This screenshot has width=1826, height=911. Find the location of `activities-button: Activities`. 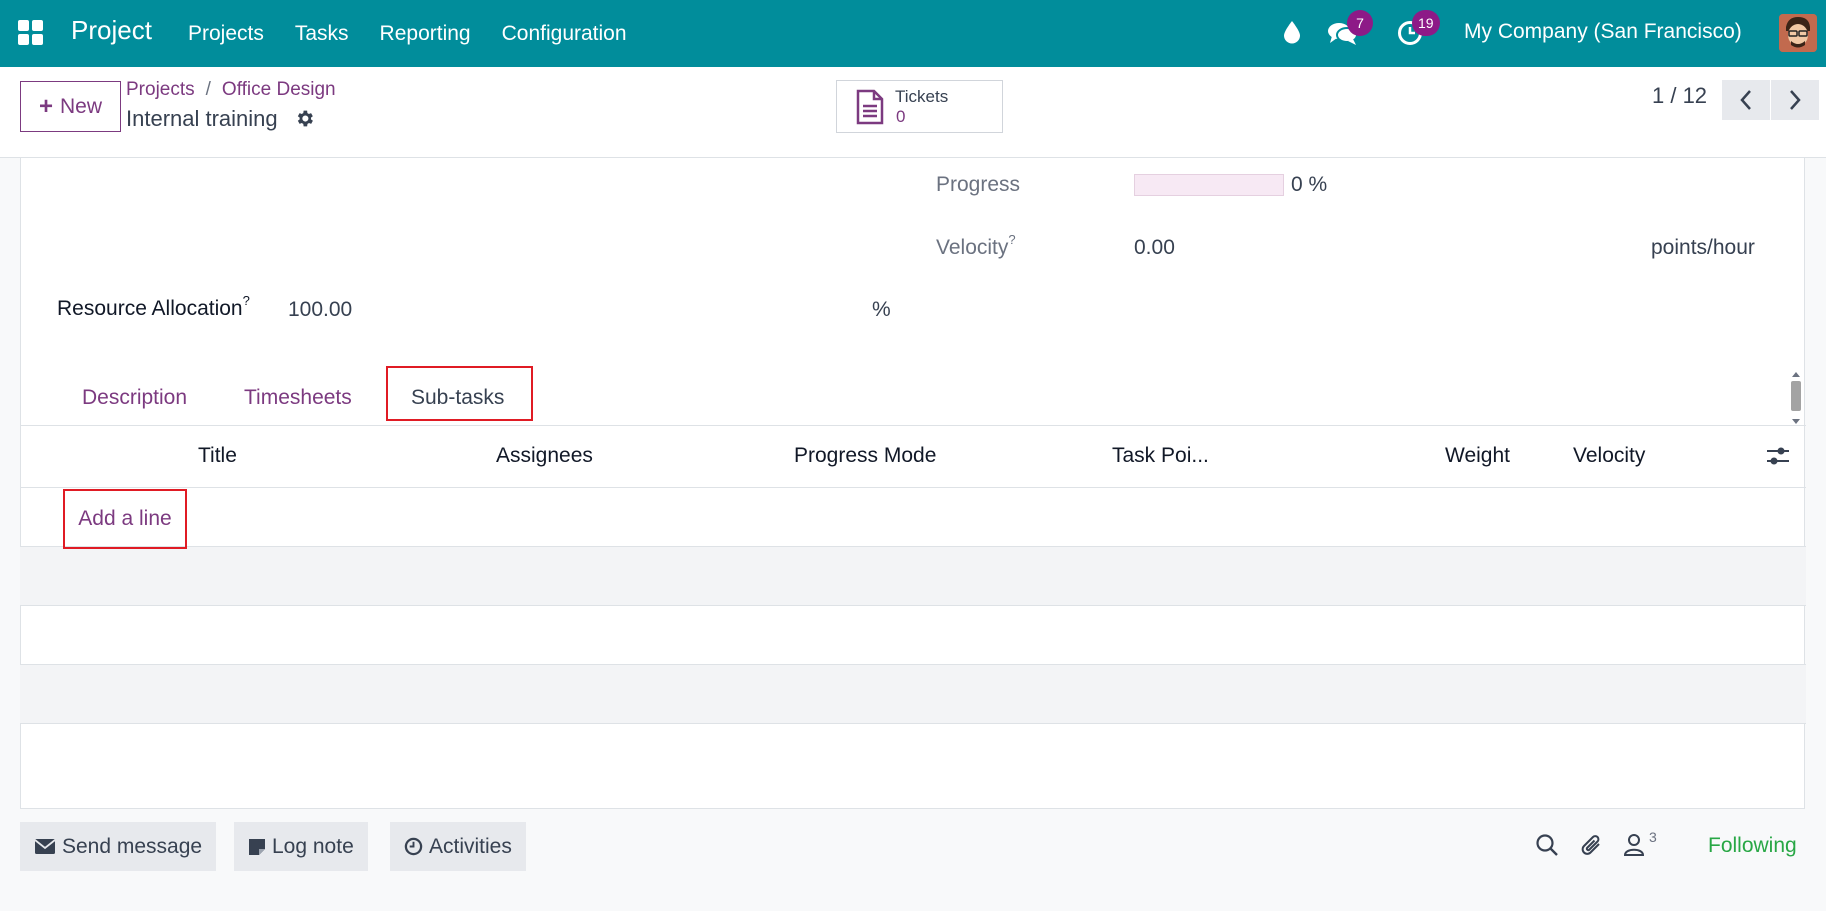

activities-button: Activities is located at coordinates (458, 846).